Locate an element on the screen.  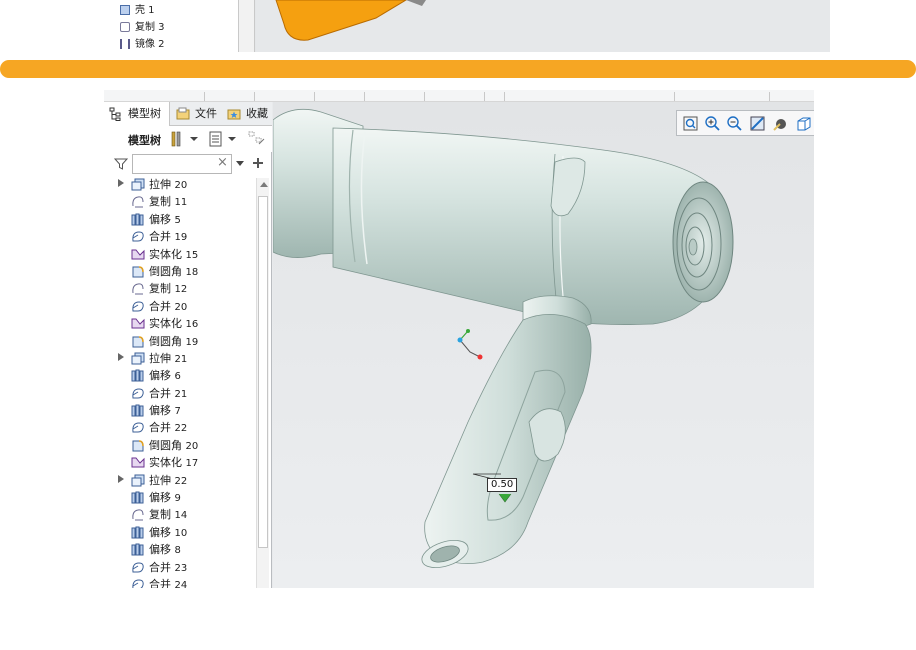
scroll-thumb is located at coordinates (263, 372).